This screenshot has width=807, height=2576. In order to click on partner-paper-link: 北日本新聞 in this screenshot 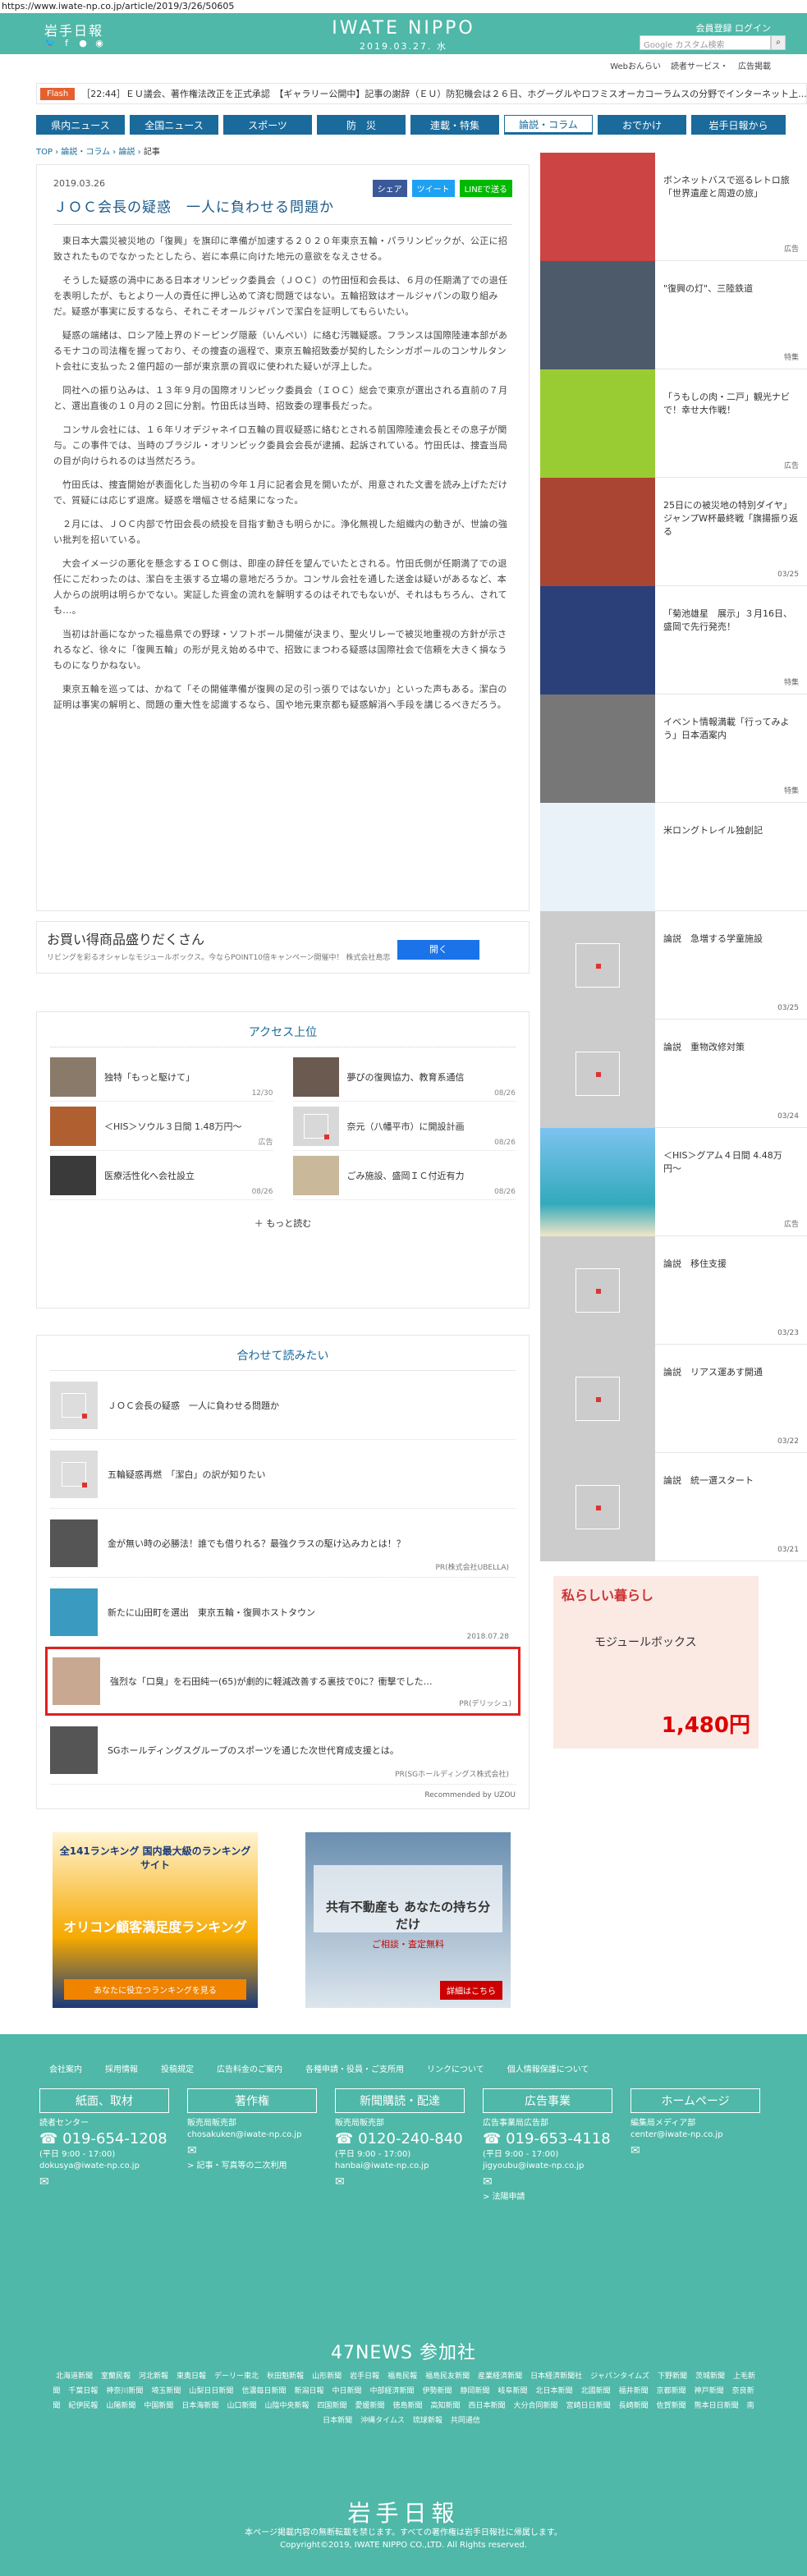, I will do `click(554, 2391)`.